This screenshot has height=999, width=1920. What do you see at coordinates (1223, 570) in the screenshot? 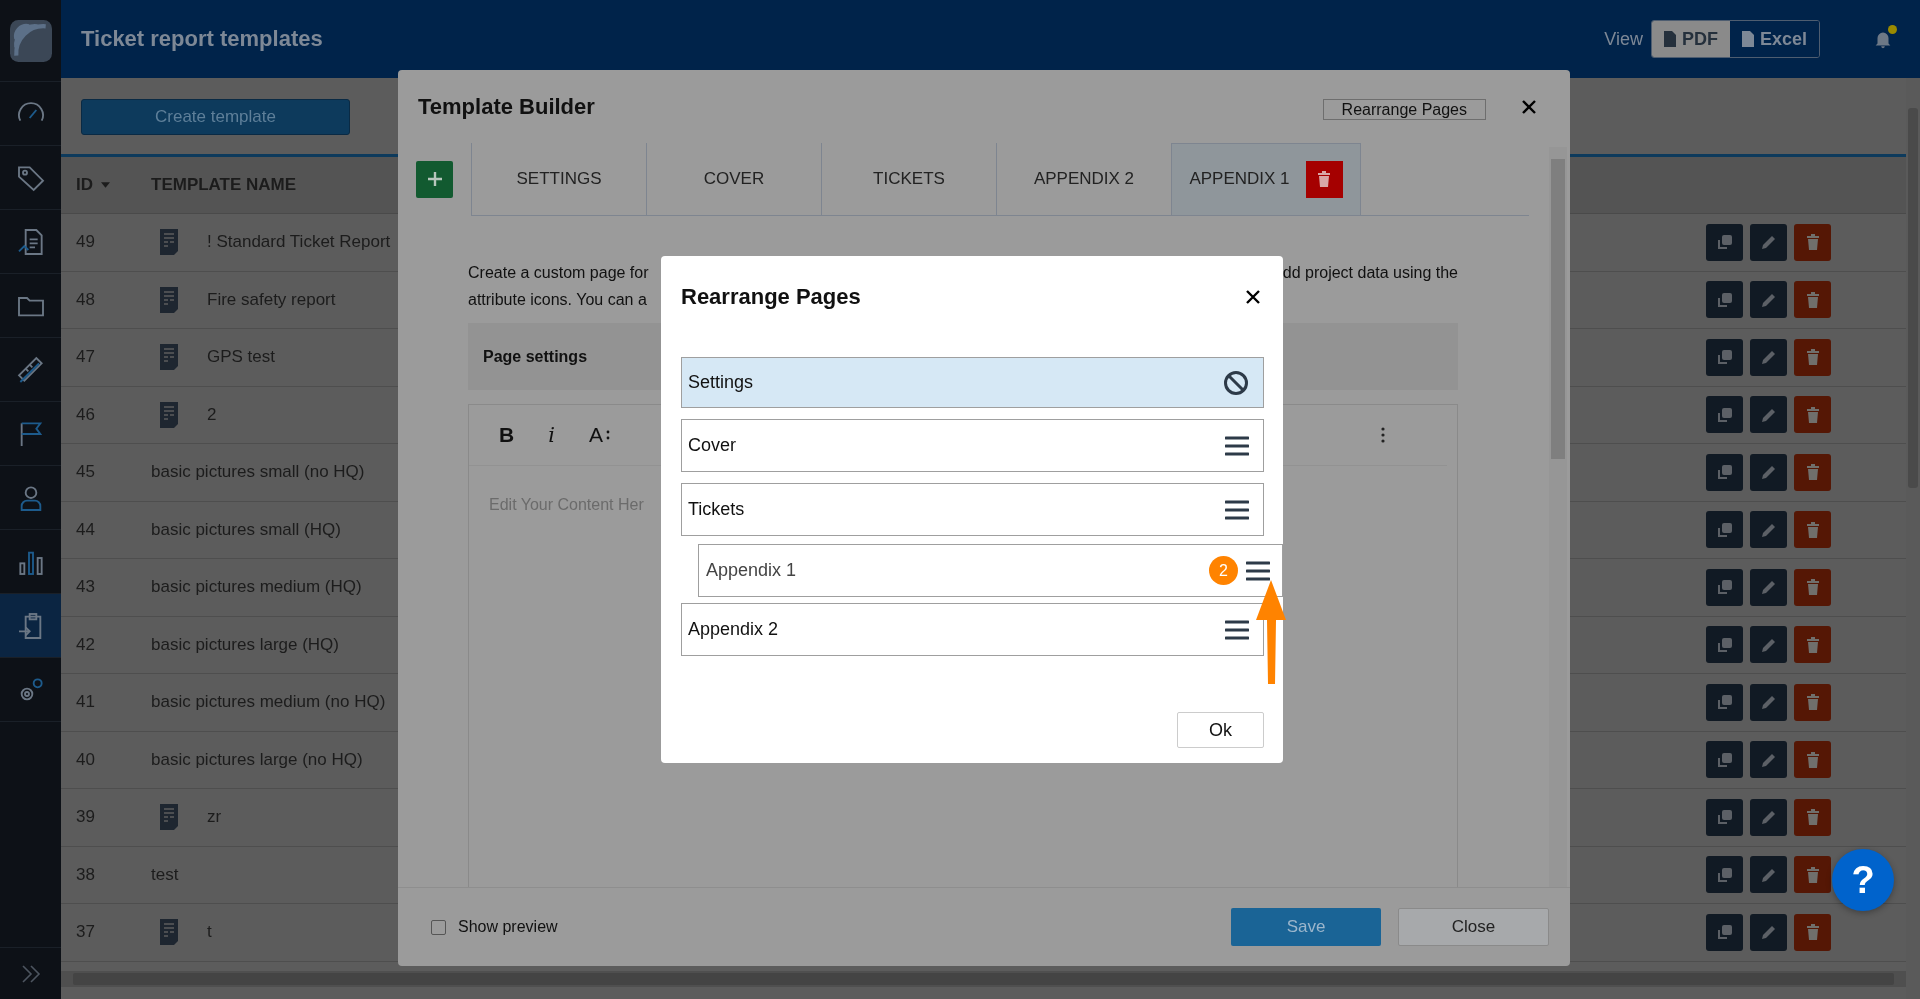
I see `order-badge: 2` at bounding box center [1223, 570].